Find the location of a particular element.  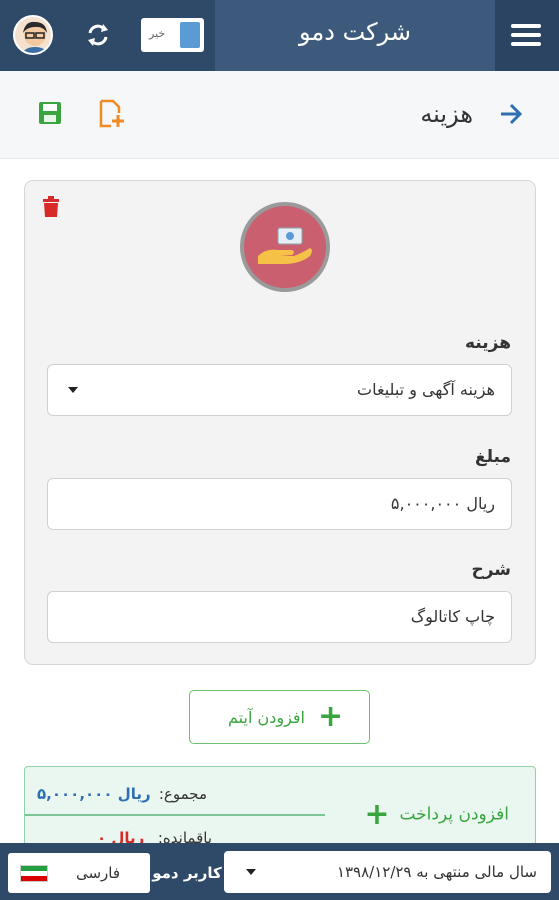

expense-label: هزینه is located at coordinates (488, 343).